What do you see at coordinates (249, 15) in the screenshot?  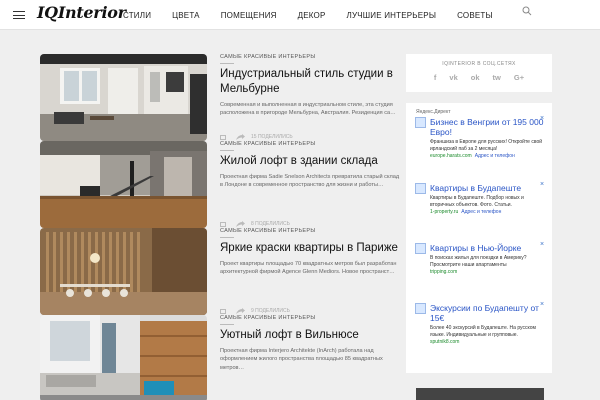 I see `nav-item-rooms: ПОМЕЩЕНИЯ` at bounding box center [249, 15].